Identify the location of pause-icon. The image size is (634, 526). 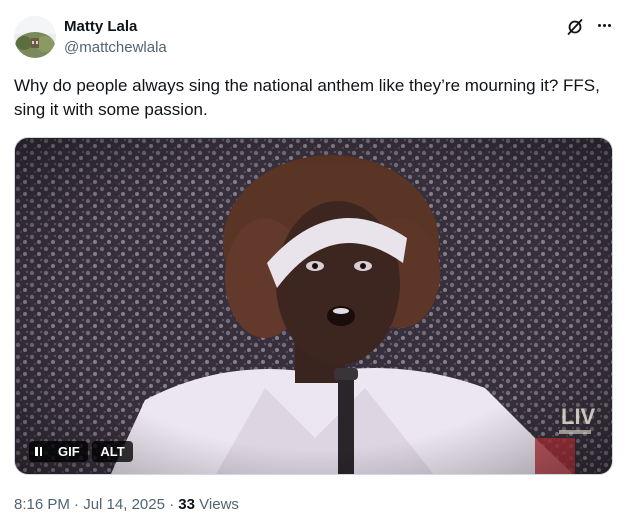
(36, 451).